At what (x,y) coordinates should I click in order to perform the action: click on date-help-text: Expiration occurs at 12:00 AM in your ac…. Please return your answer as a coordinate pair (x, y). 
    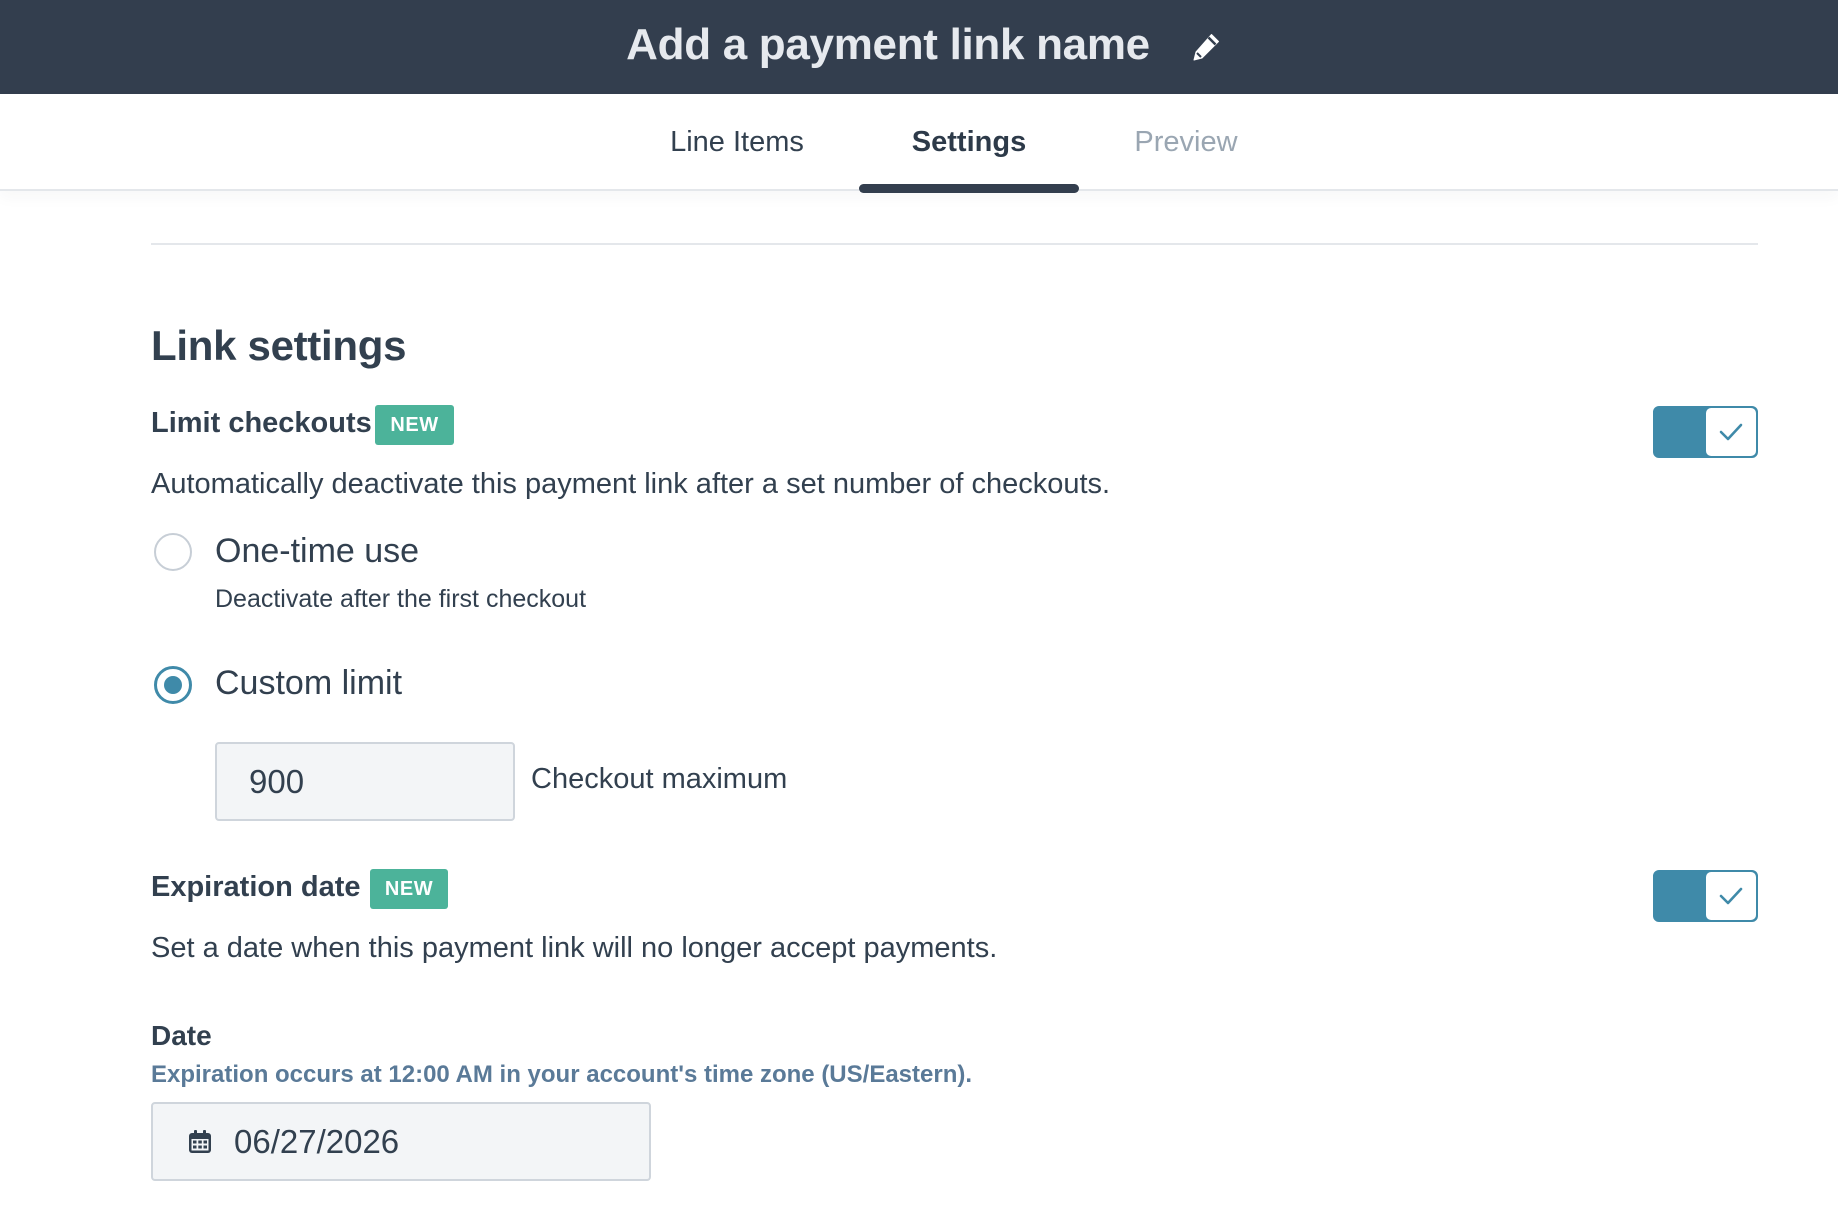
    Looking at the image, I should click on (562, 1074).